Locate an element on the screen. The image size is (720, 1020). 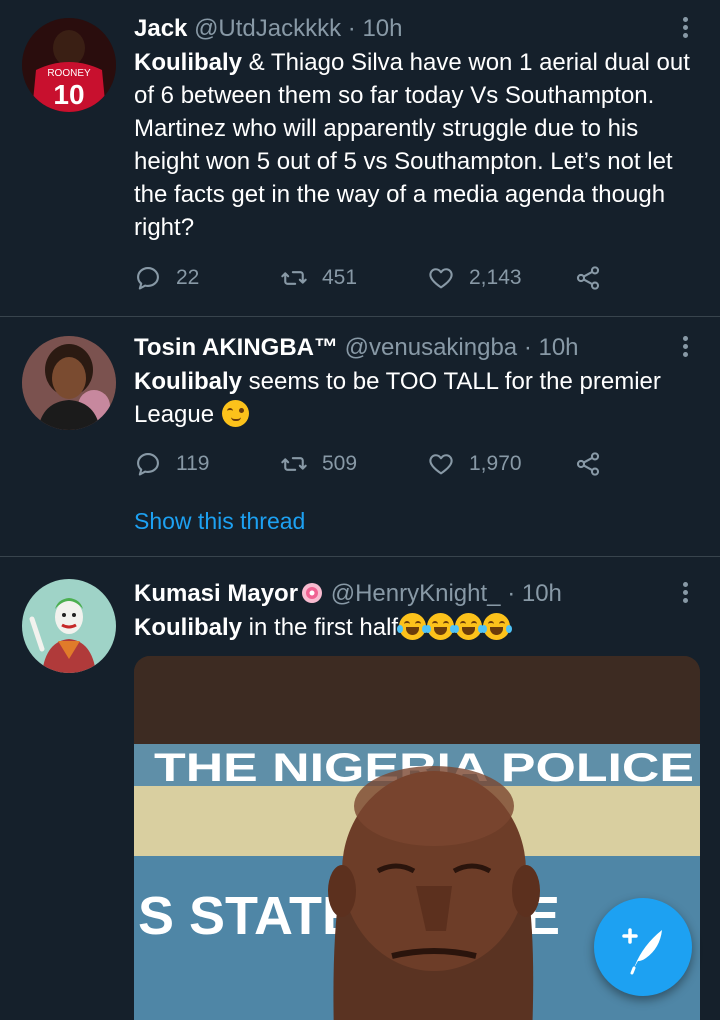
display-name: Tosin AKINGBA™ is located at coordinates (236, 347).